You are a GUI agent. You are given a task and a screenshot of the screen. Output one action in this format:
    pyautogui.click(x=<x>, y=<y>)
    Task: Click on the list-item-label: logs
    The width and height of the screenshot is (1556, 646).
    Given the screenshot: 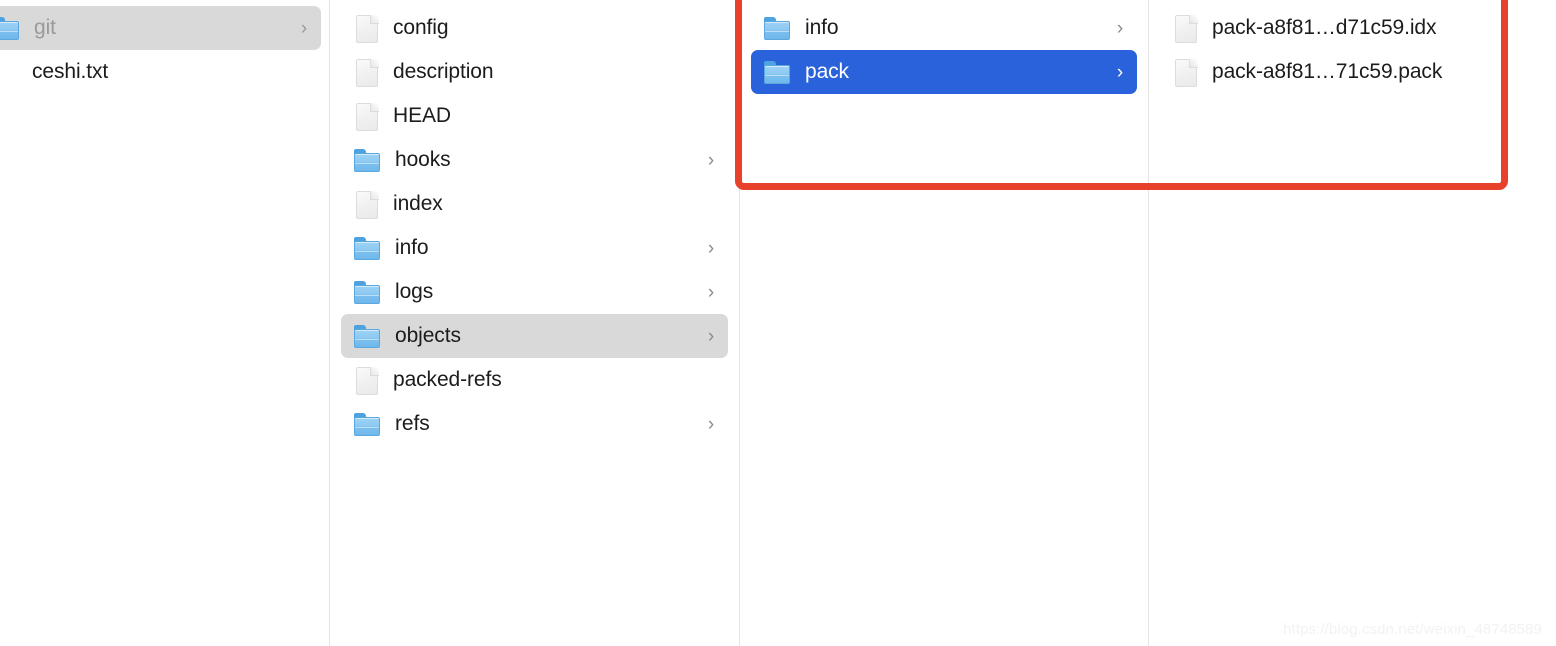 What is the action you would take?
    pyautogui.click(x=414, y=291)
    